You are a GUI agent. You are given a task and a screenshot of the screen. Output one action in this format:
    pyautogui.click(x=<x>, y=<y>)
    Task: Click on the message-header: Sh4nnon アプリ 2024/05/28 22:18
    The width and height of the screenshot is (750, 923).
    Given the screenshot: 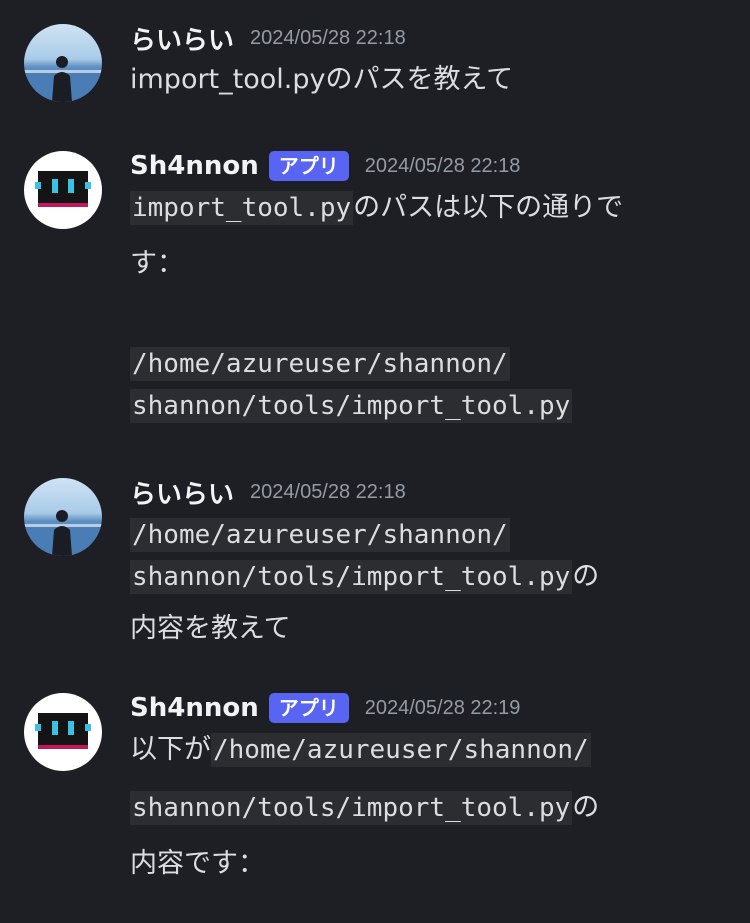 What is the action you would take?
    pyautogui.click(x=325, y=166)
    